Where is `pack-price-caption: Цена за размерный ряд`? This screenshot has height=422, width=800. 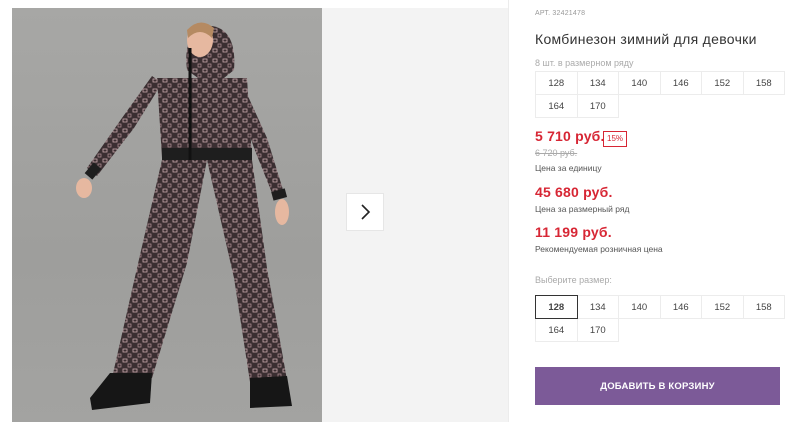 pack-price-caption: Цена за размерный ряд is located at coordinates (582, 209).